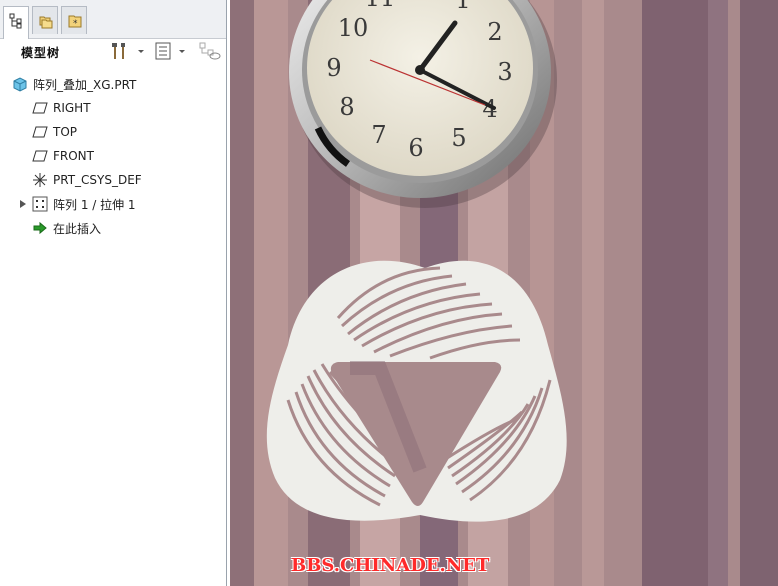  I want to click on tree-item-front: FRONT, so click(63, 156).